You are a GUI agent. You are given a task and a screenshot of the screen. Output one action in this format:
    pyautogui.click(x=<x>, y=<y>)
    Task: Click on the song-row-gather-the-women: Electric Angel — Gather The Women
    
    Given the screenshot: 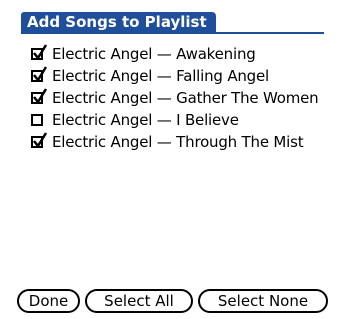 What is the action you would take?
    pyautogui.click(x=182, y=98)
    